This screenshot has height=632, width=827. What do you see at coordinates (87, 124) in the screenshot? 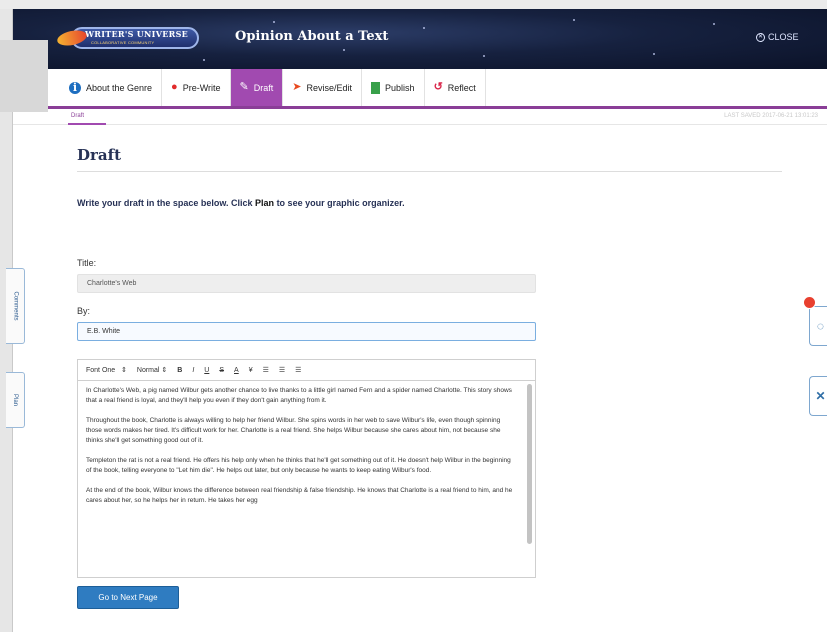
I see `breadcrumb-underline` at bounding box center [87, 124].